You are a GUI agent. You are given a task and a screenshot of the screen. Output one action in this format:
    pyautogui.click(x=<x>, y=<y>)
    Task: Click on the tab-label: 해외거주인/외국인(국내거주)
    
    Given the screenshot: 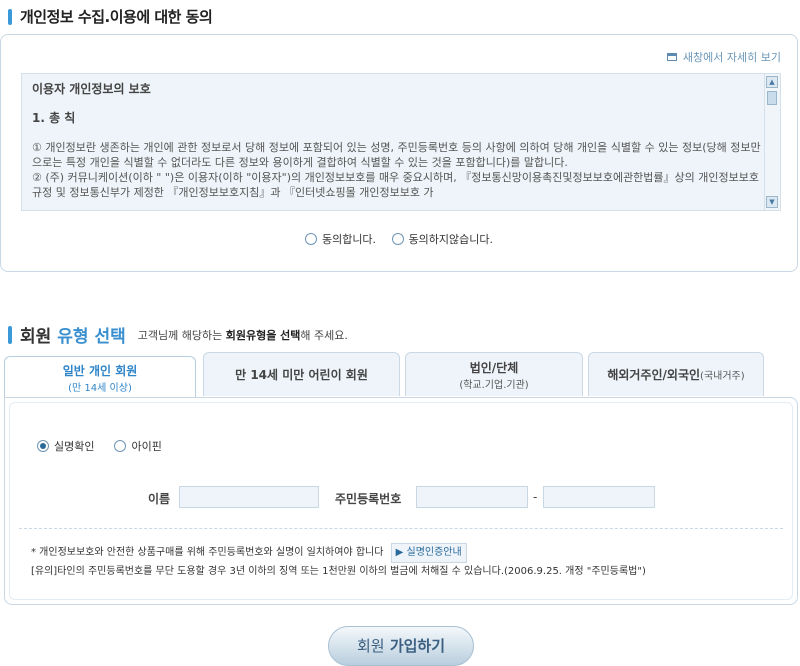 What is the action you would take?
    pyautogui.click(x=676, y=374)
    